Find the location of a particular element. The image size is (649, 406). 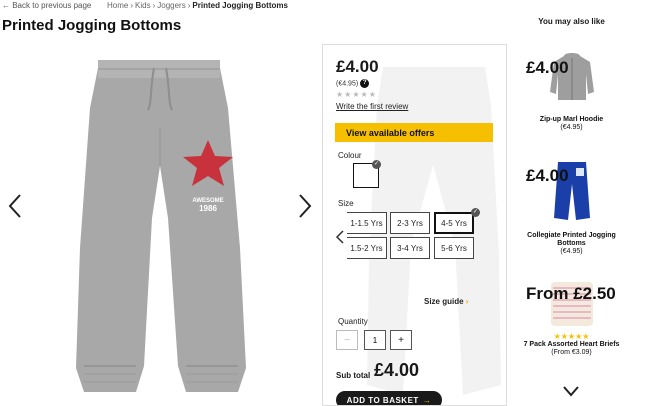

euro-price: (€4.95)? is located at coordinates (353, 83).